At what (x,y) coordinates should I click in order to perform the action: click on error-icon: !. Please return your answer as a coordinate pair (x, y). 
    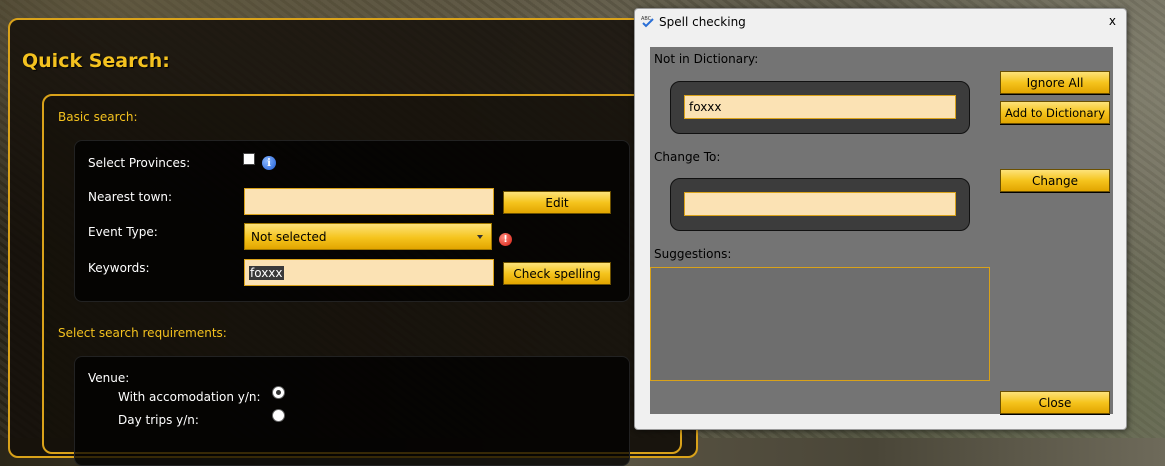
    Looking at the image, I should click on (505, 239).